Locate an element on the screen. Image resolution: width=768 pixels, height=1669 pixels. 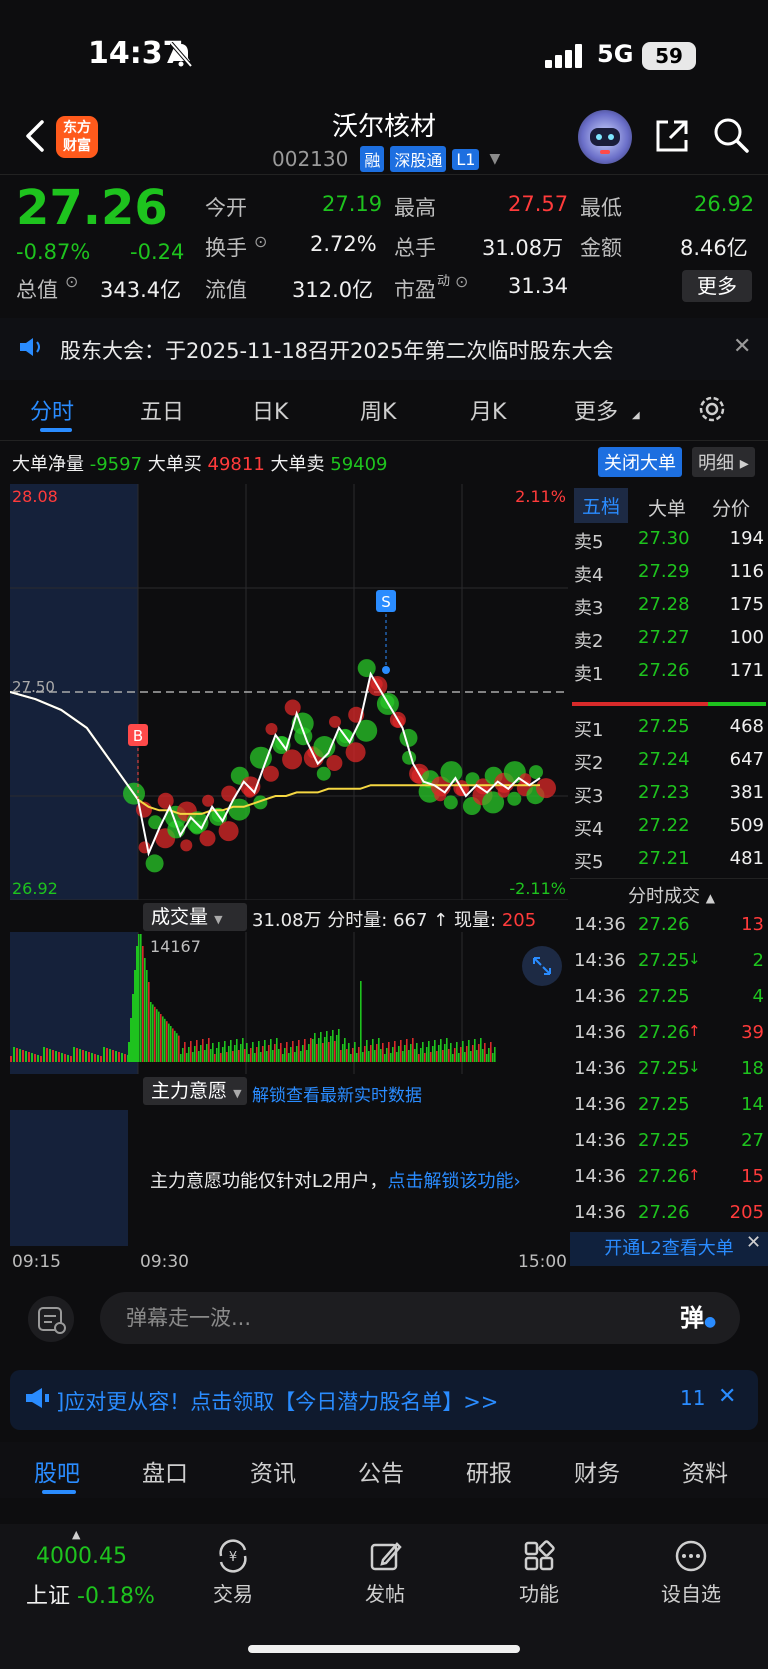
min-value: 667 is located at coordinates (410, 920).